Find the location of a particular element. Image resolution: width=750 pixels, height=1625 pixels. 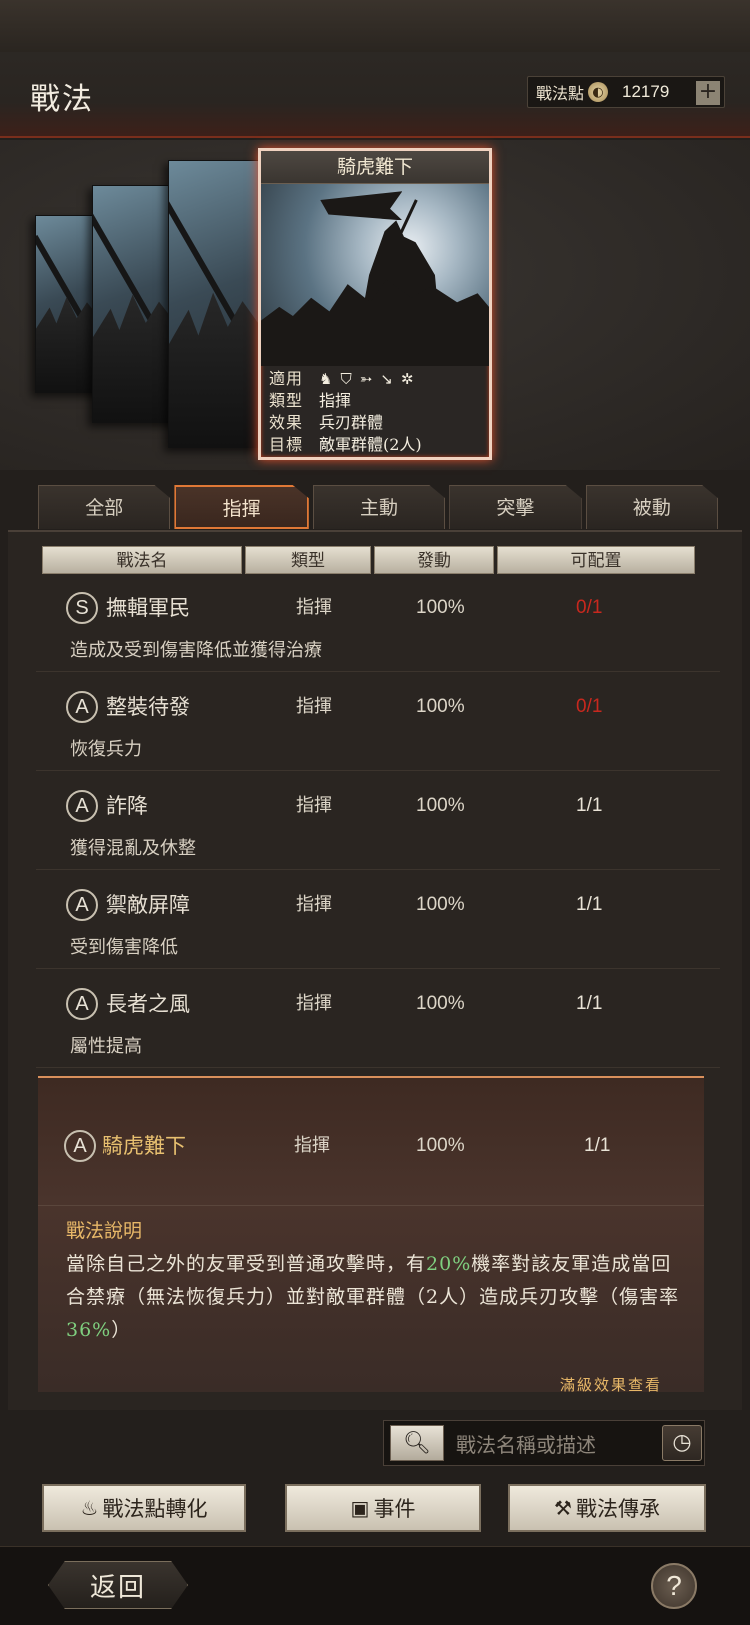

tactic-points-panel: 戰法點 ◐ 12179 + is located at coordinates (626, 92).